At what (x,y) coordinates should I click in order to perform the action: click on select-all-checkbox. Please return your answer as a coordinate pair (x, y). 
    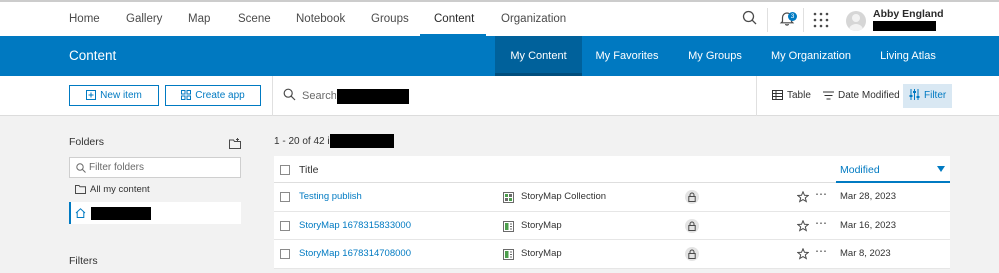
    Looking at the image, I should click on (285, 170).